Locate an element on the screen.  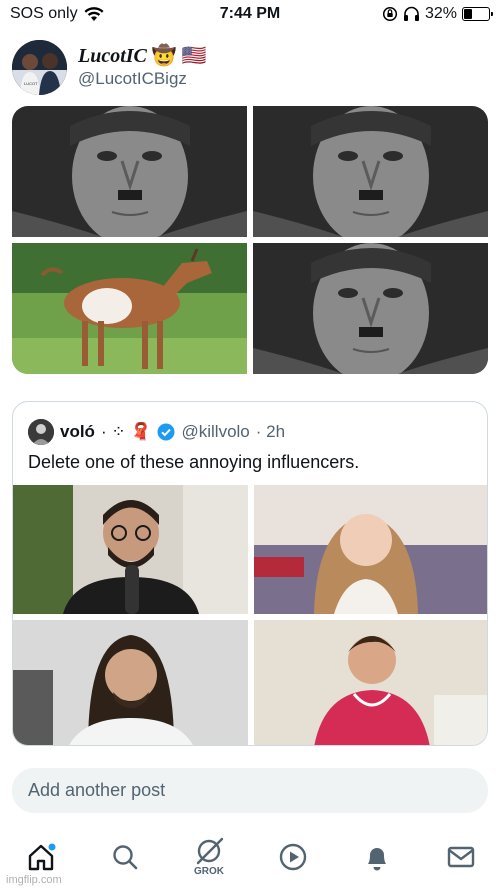
tab-messages is located at coordinates (461, 857).